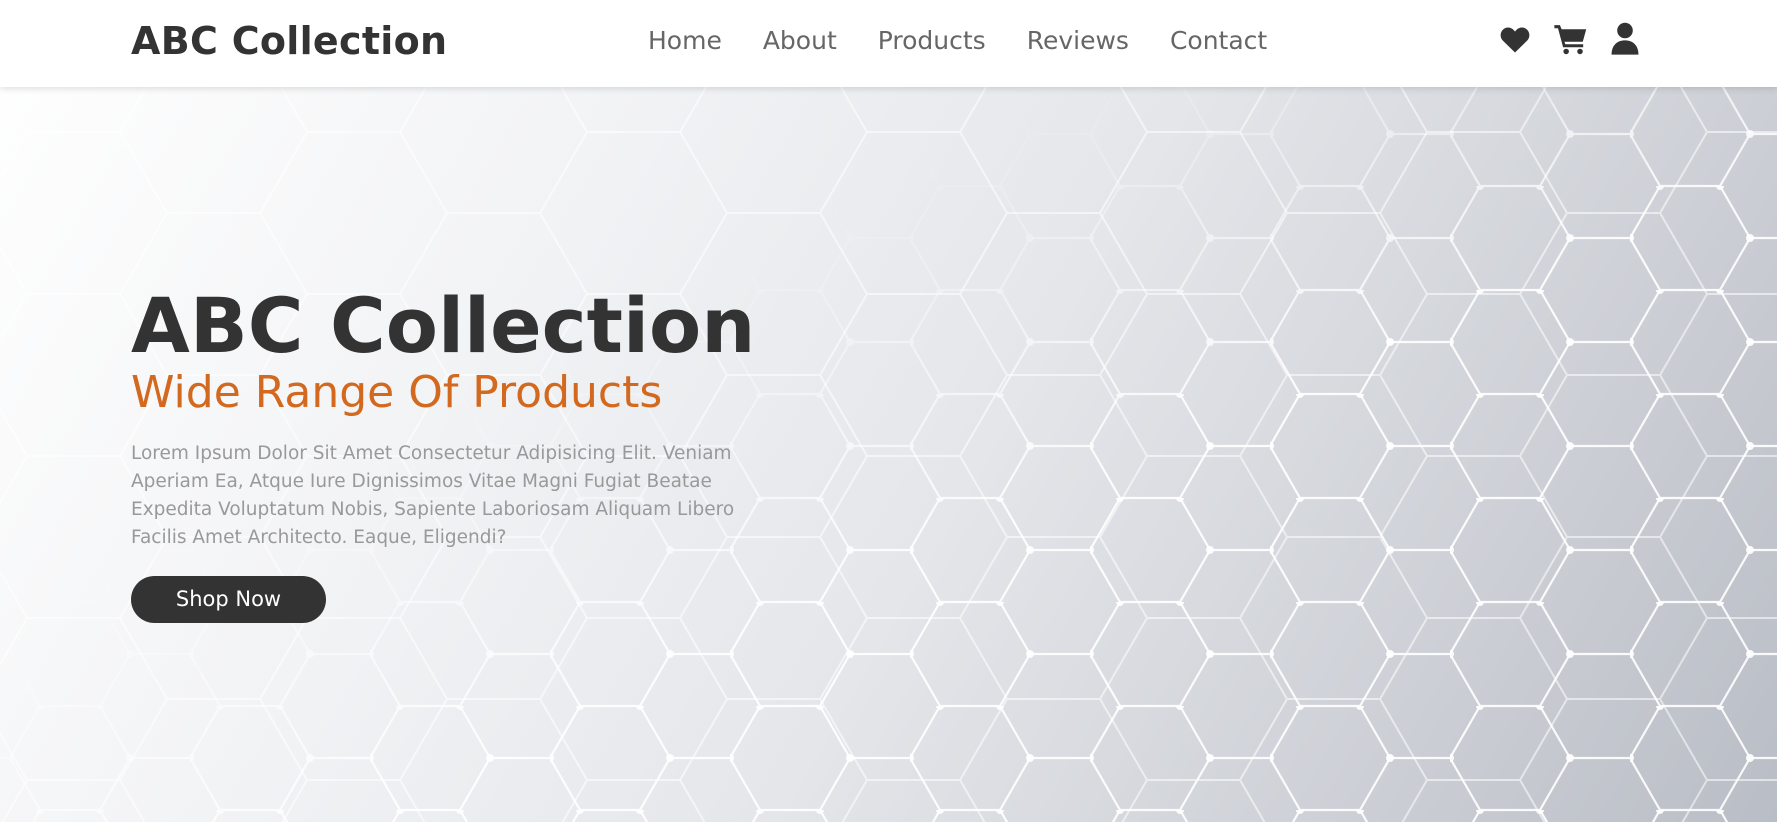 The height and width of the screenshot is (822, 1777). What do you see at coordinates (443, 325) in the screenshot?
I see `hero-title: ABC Collection` at bounding box center [443, 325].